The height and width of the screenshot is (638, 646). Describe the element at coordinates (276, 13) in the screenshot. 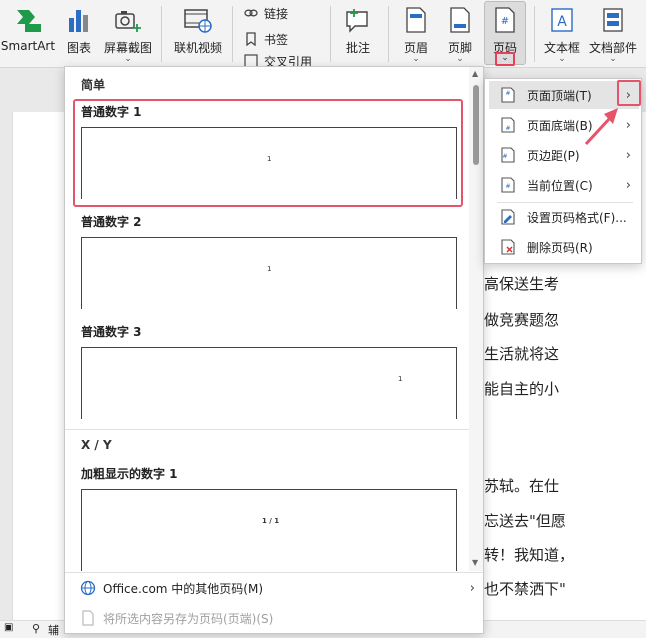

I see `link-label: 链接` at that location.